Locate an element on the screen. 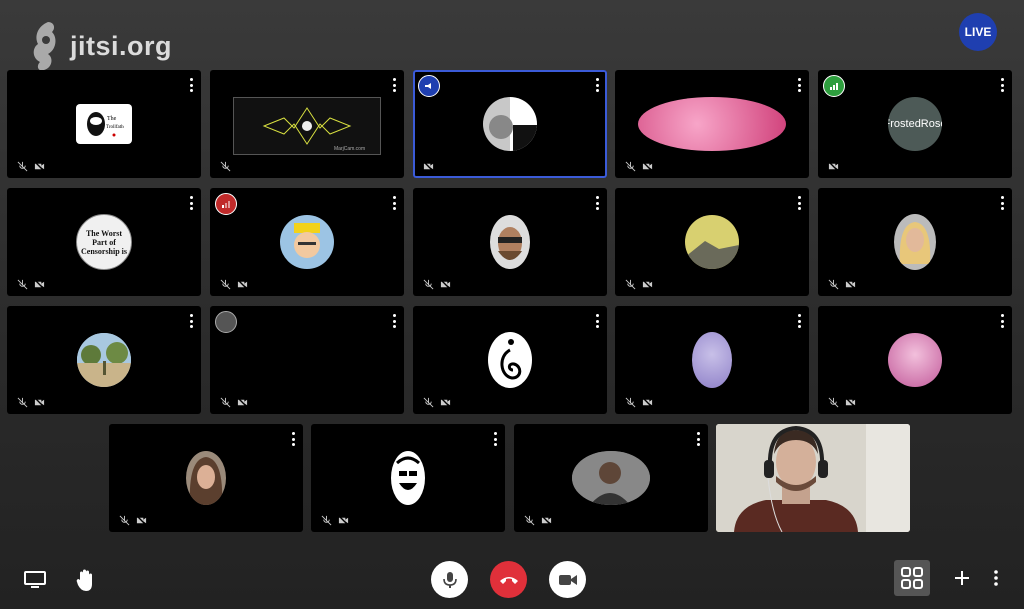 Image resolution: width=1024 pixels, height=609 pixels. tile-view-button is located at coordinates (912, 578).